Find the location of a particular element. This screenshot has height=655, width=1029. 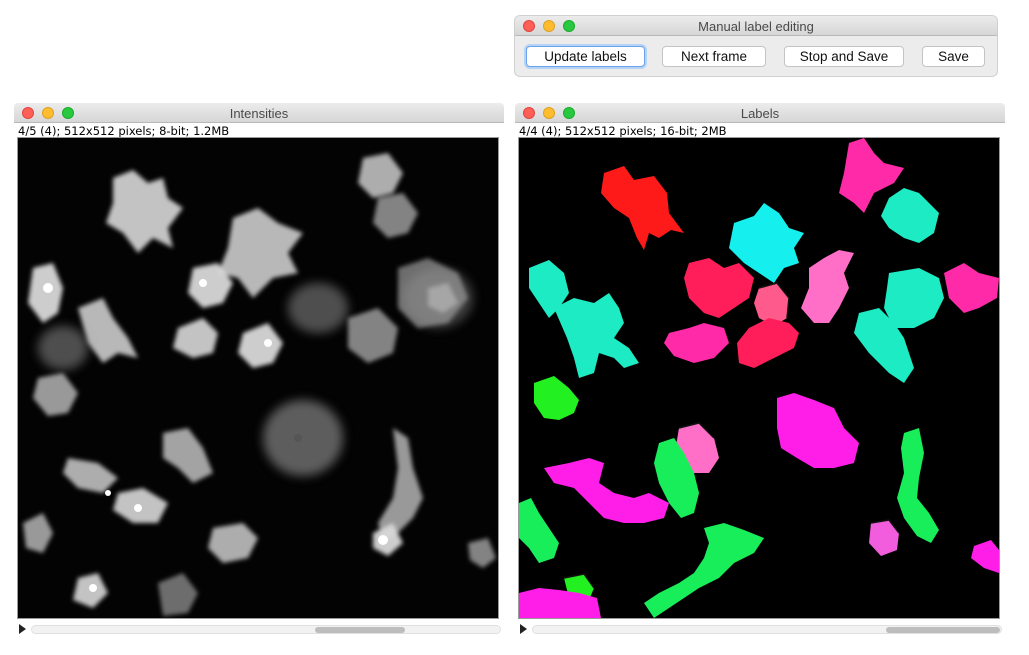

intensities-titlebar: Intensities is located at coordinates (259, 113).